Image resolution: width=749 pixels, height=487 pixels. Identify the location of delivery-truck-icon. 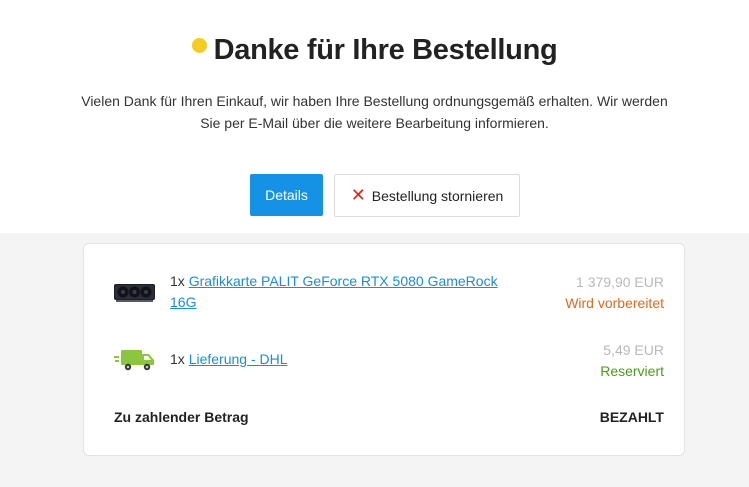
(134, 362).